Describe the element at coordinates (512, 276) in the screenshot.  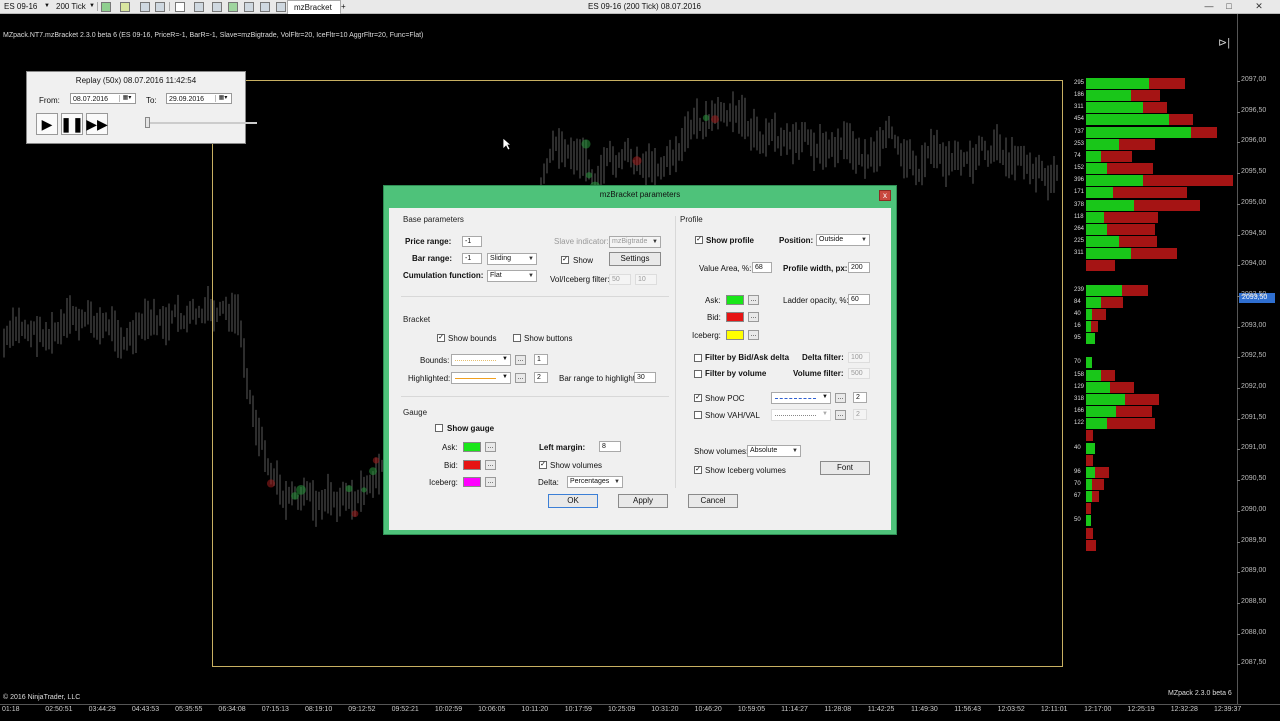
I see `cumulation-function-select: Flat ▼` at that location.